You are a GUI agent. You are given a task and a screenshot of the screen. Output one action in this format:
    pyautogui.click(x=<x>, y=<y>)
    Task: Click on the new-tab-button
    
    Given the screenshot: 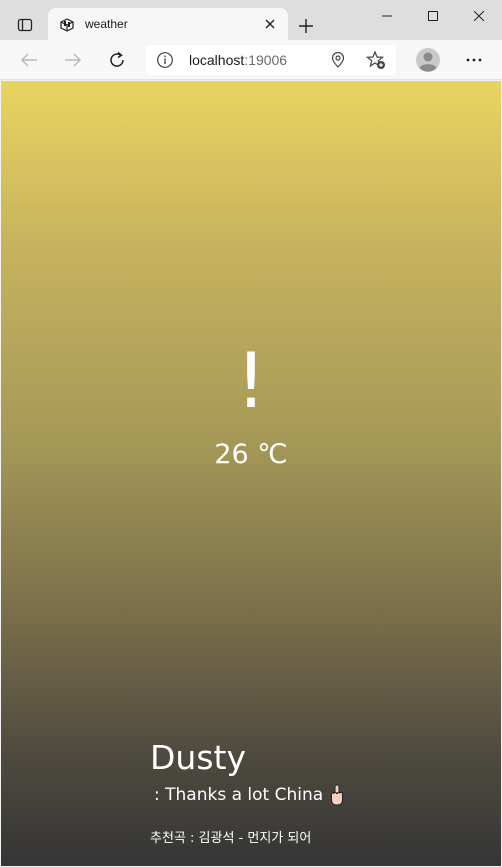 What is the action you would take?
    pyautogui.click(x=306, y=26)
    